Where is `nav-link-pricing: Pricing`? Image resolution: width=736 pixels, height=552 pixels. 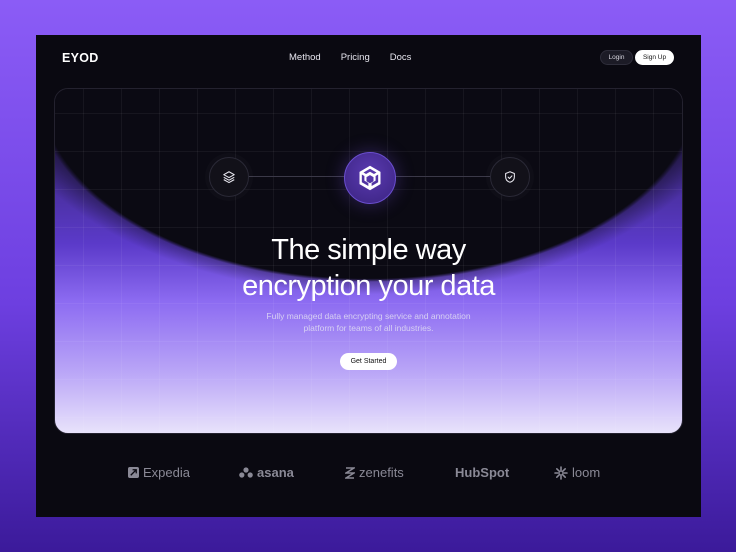 nav-link-pricing: Pricing is located at coordinates (355, 57).